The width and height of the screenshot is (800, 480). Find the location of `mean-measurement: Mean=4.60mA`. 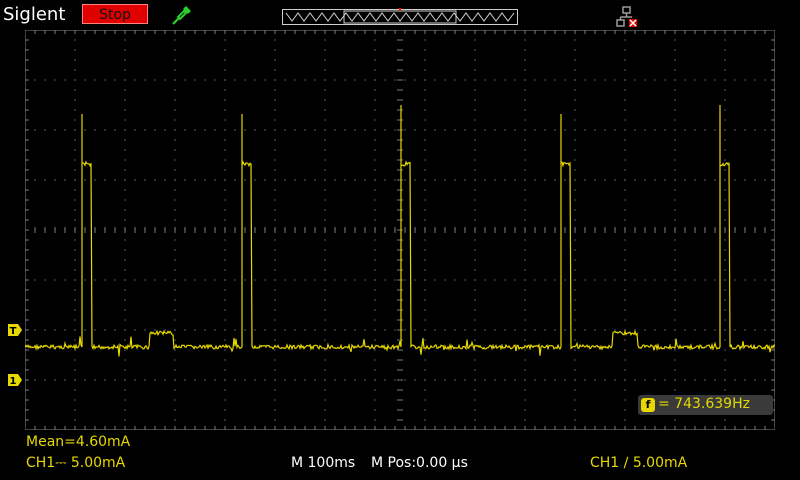

mean-measurement: Mean=4.60mA is located at coordinates (78, 442).